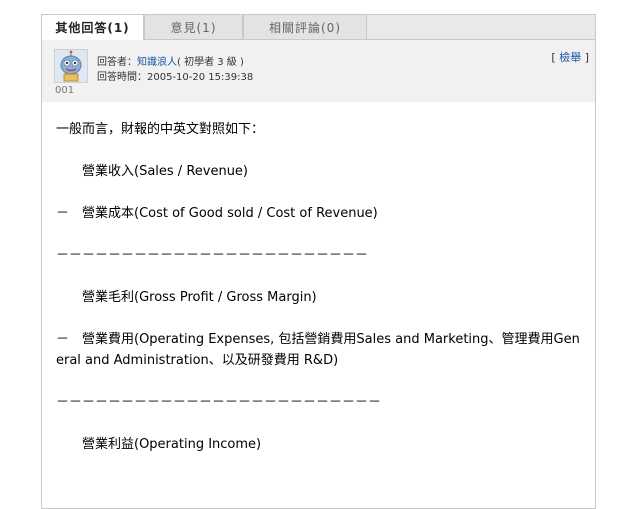 The width and height of the screenshot is (640, 509). I want to click on report-control: [ 檢舉 ], so click(570, 57).